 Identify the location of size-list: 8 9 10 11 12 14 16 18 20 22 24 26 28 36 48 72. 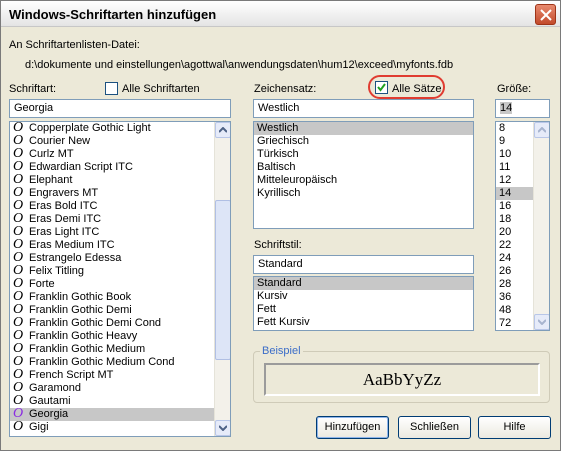
(522, 226).